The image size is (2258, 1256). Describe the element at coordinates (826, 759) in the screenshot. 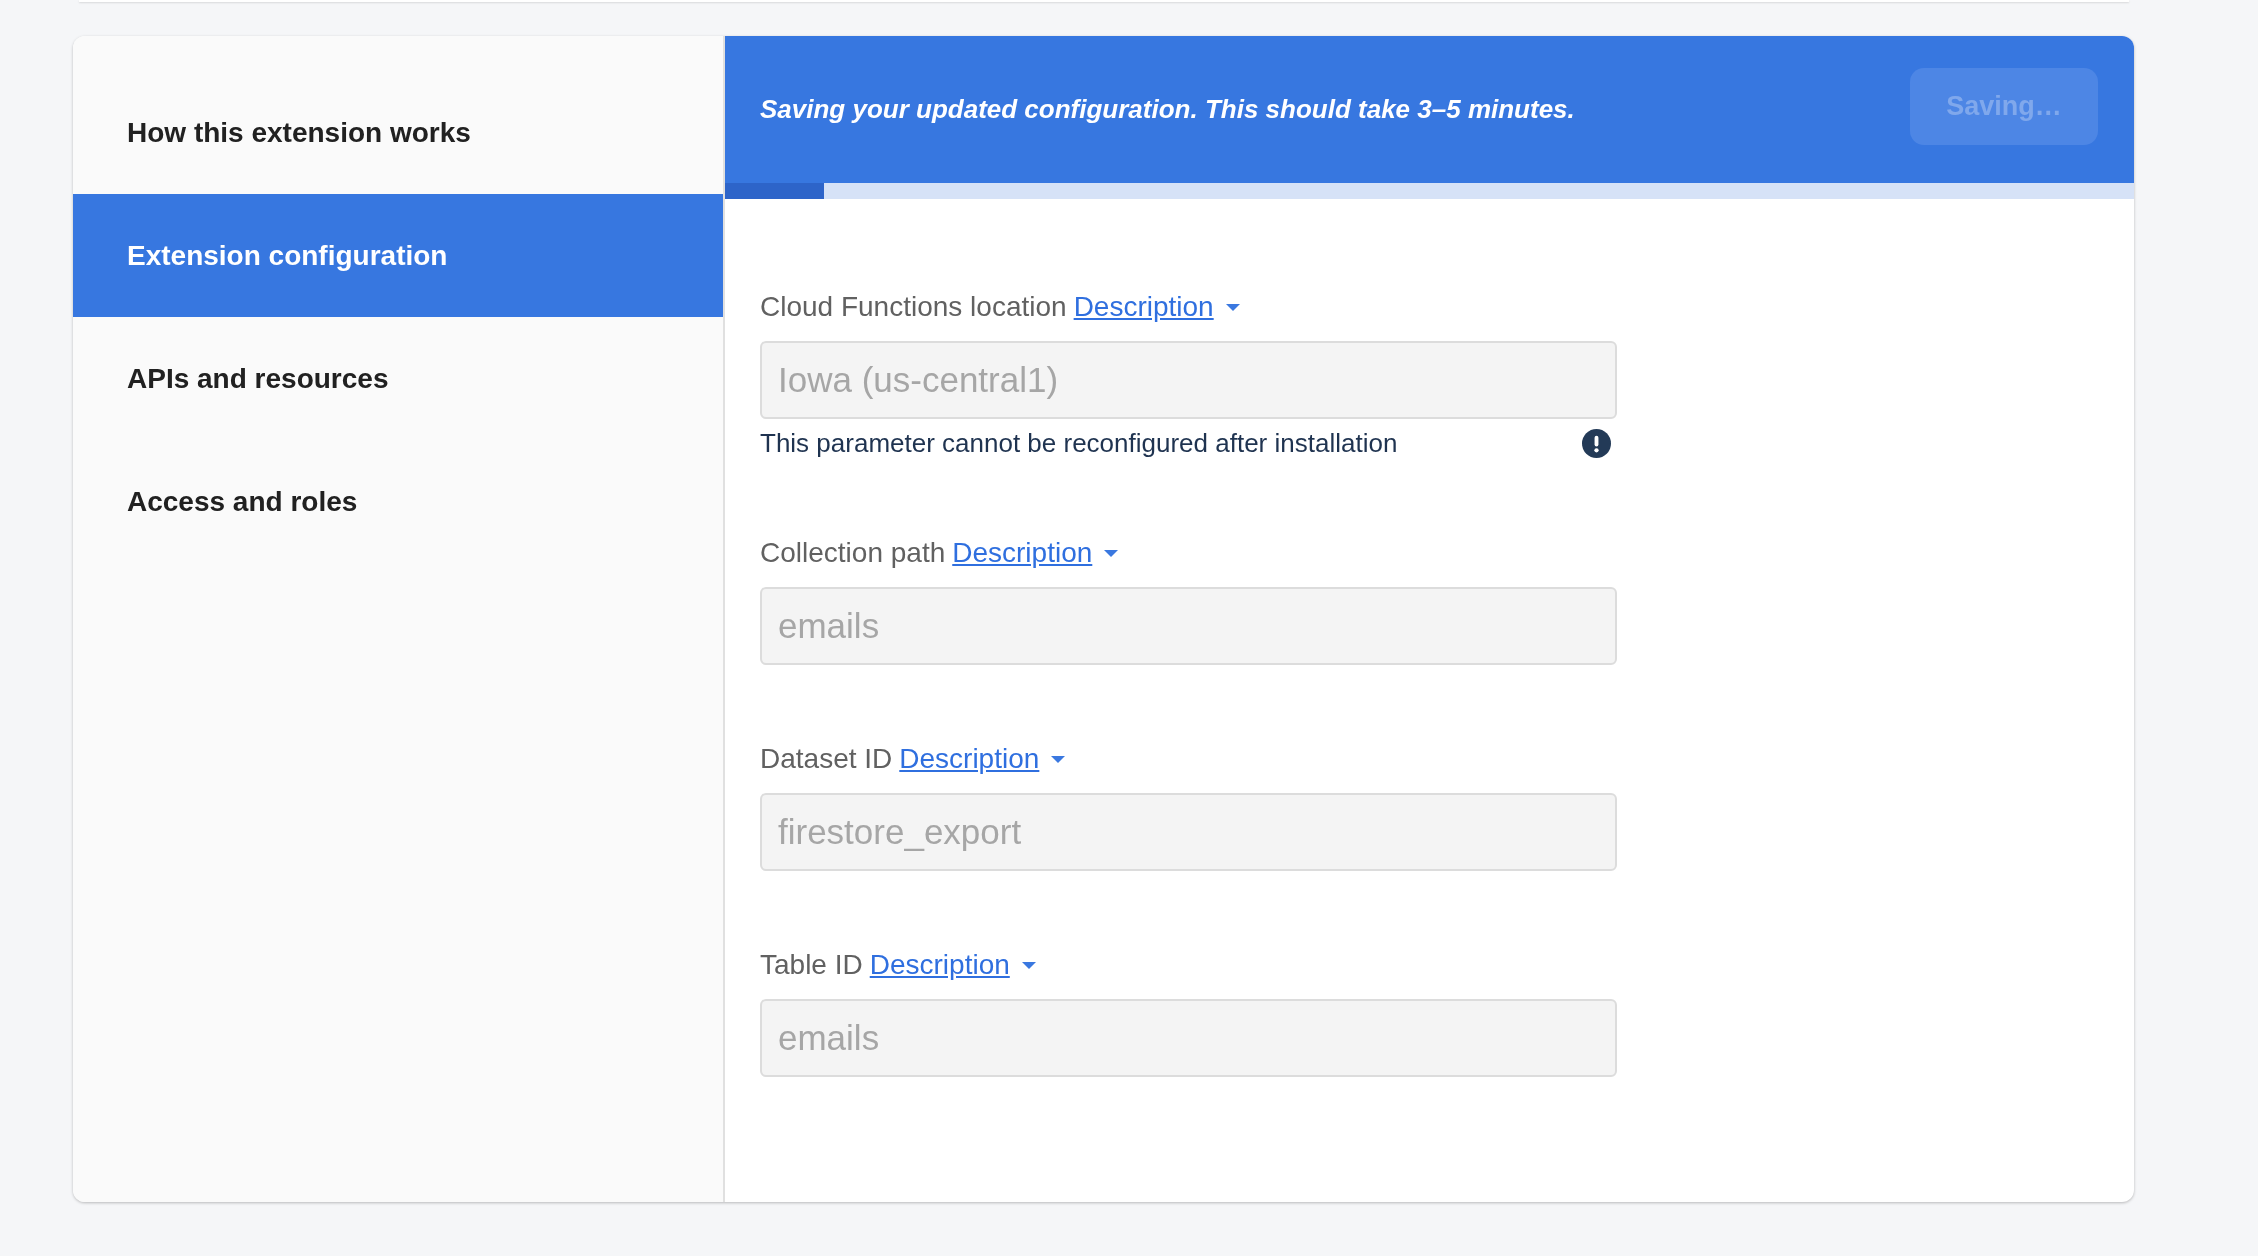

I see `field-label: Dataset ID` at that location.